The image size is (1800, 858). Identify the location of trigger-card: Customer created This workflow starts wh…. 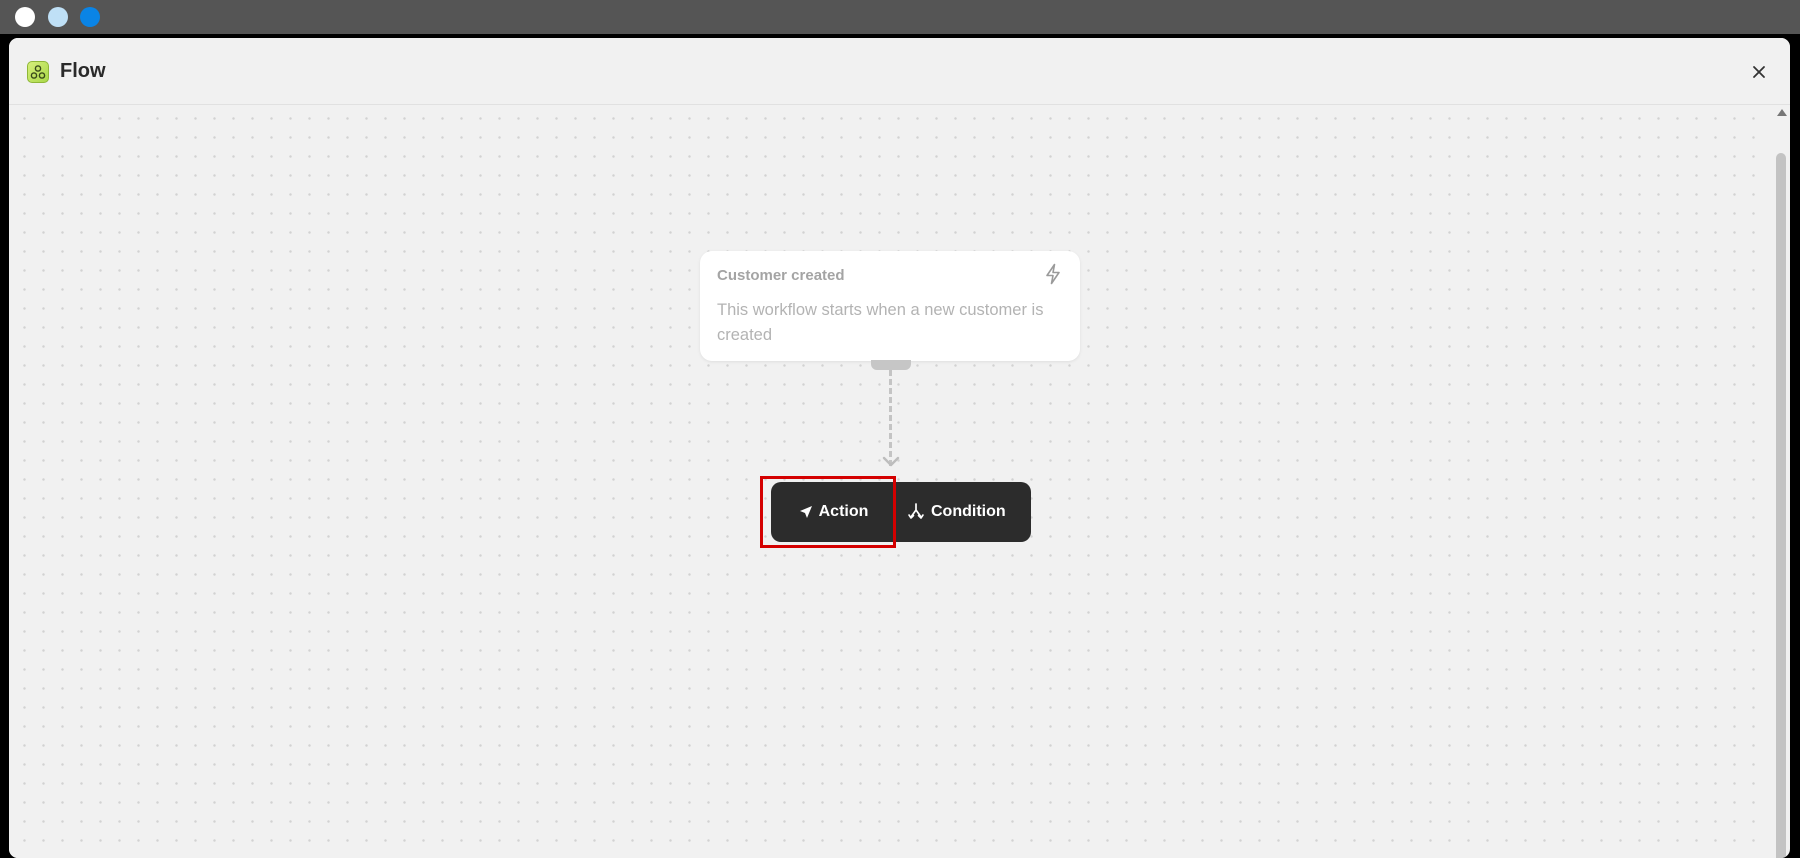
(890, 306).